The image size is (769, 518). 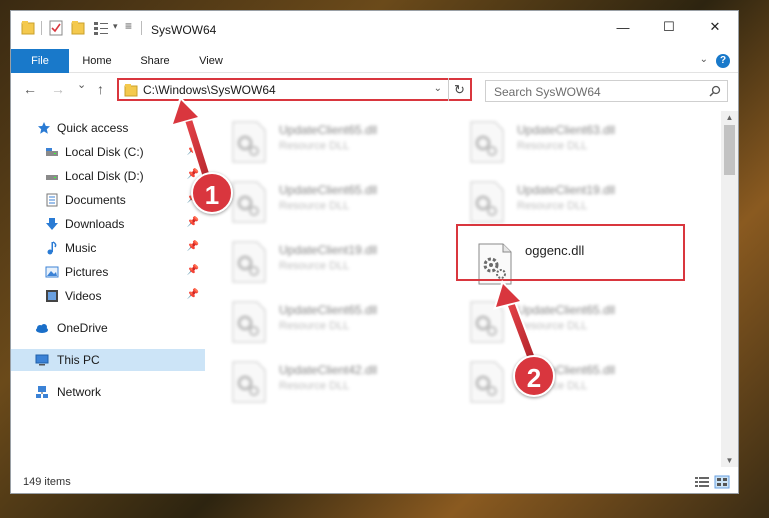 What do you see at coordinates (722, 482) in the screenshot?
I see `large-icons-view-icon` at bounding box center [722, 482].